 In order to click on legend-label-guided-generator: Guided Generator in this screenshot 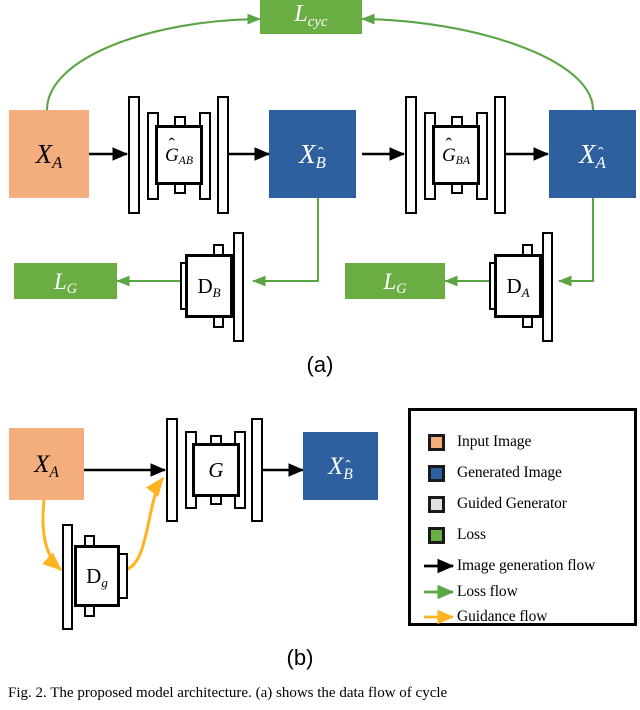, I will do `click(512, 503)`.